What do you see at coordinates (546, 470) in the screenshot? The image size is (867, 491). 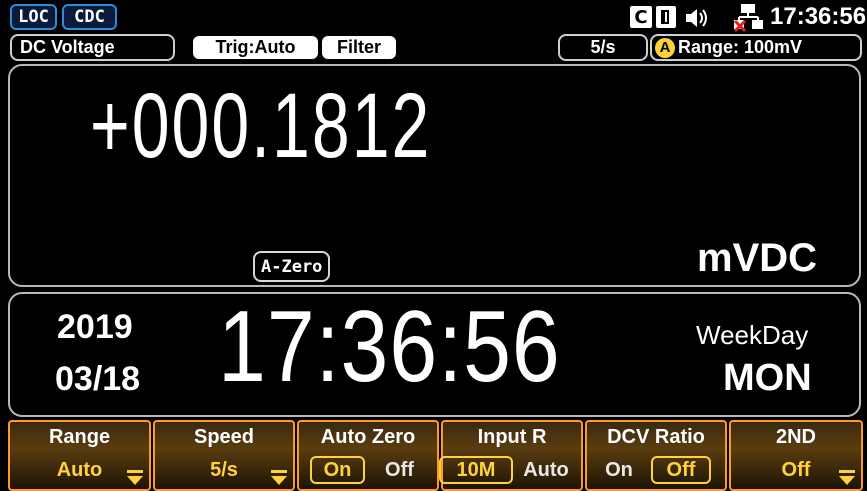 I see `option-auto: Auto` at bounding box center [546, 470].